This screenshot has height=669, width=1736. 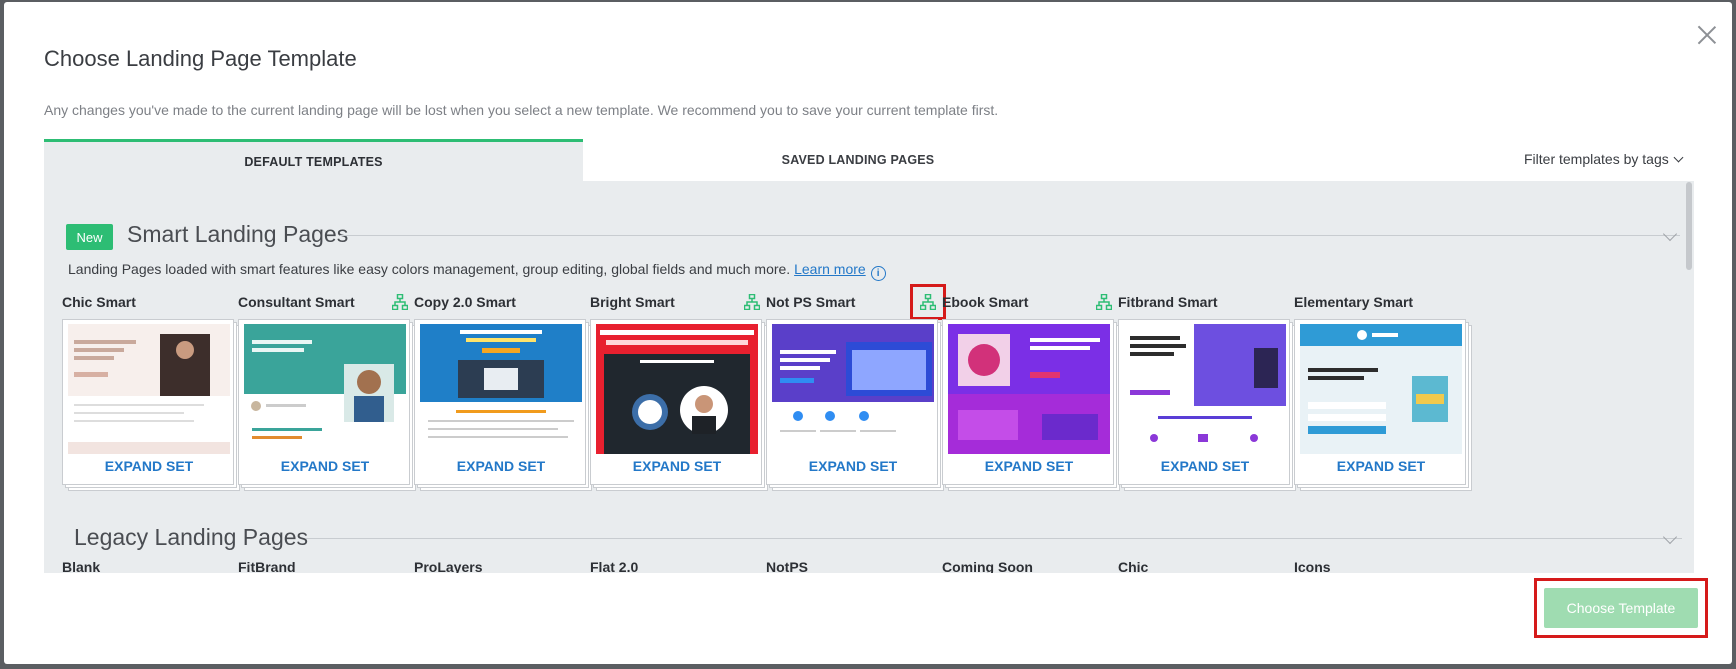 I want to click on tab-saved-landing-pages: SAVED LANDING PAGES, so click(x=858, y=160).